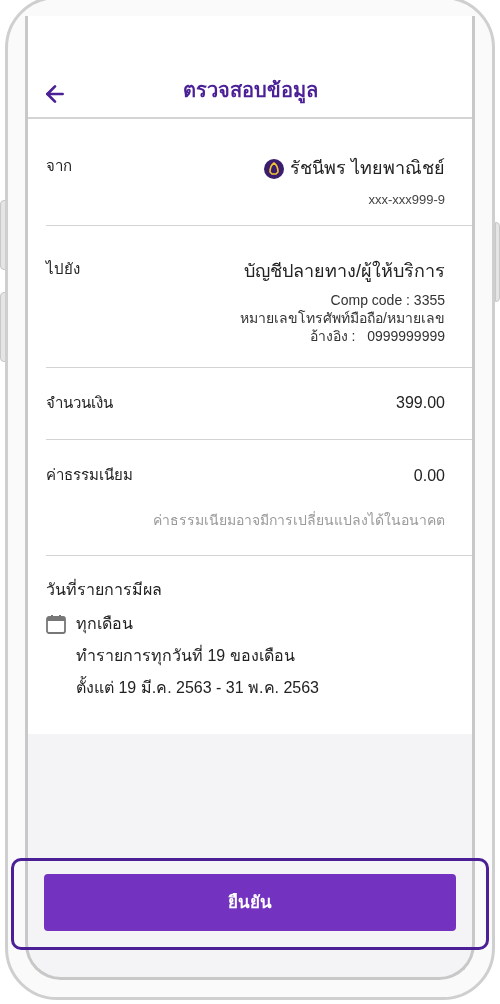  I want to click on recipient-detail: หมายเลขโทรศัพท์มือถือ/หมายเลข, so click(342, 317).